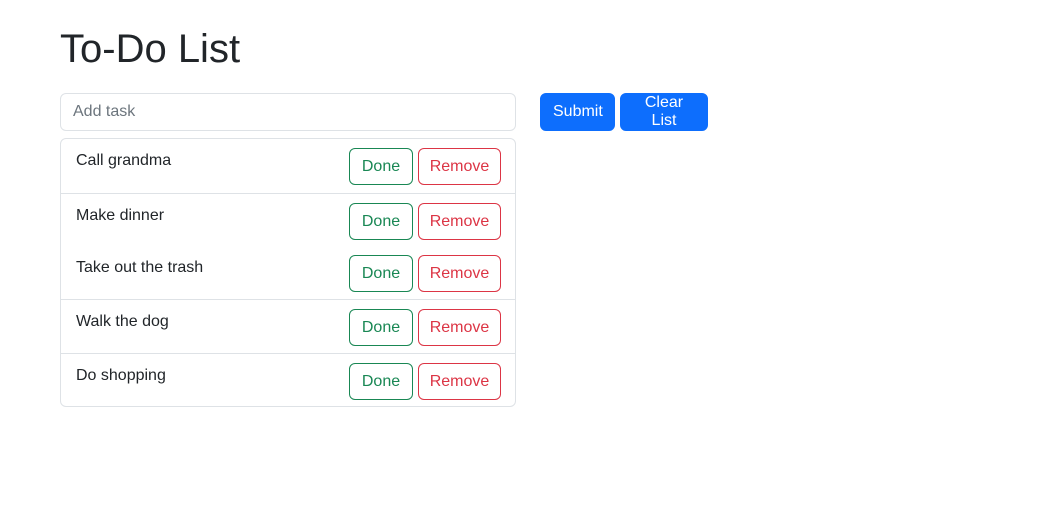  I want to click on task-item-take-out-trash: Take out the trash Done Remove, so click(288, 272).